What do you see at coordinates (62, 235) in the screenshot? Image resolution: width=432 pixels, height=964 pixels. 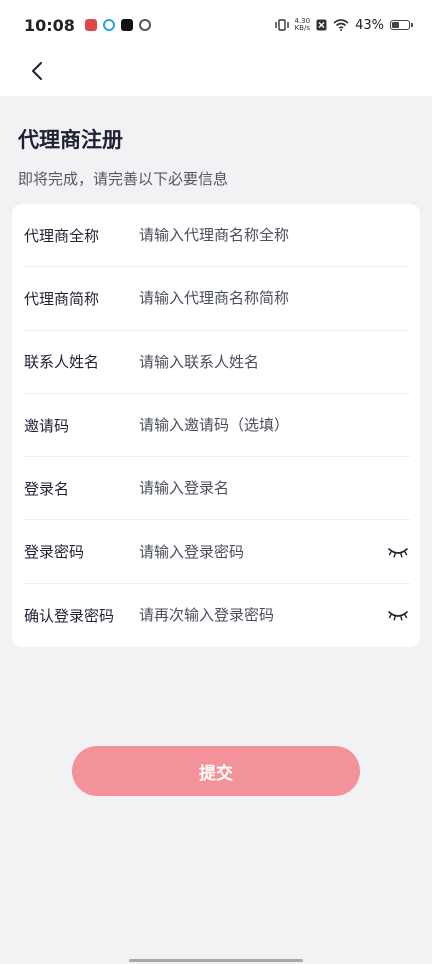 I see `field-label: 代理商全称` at bounding box center [62, 235].